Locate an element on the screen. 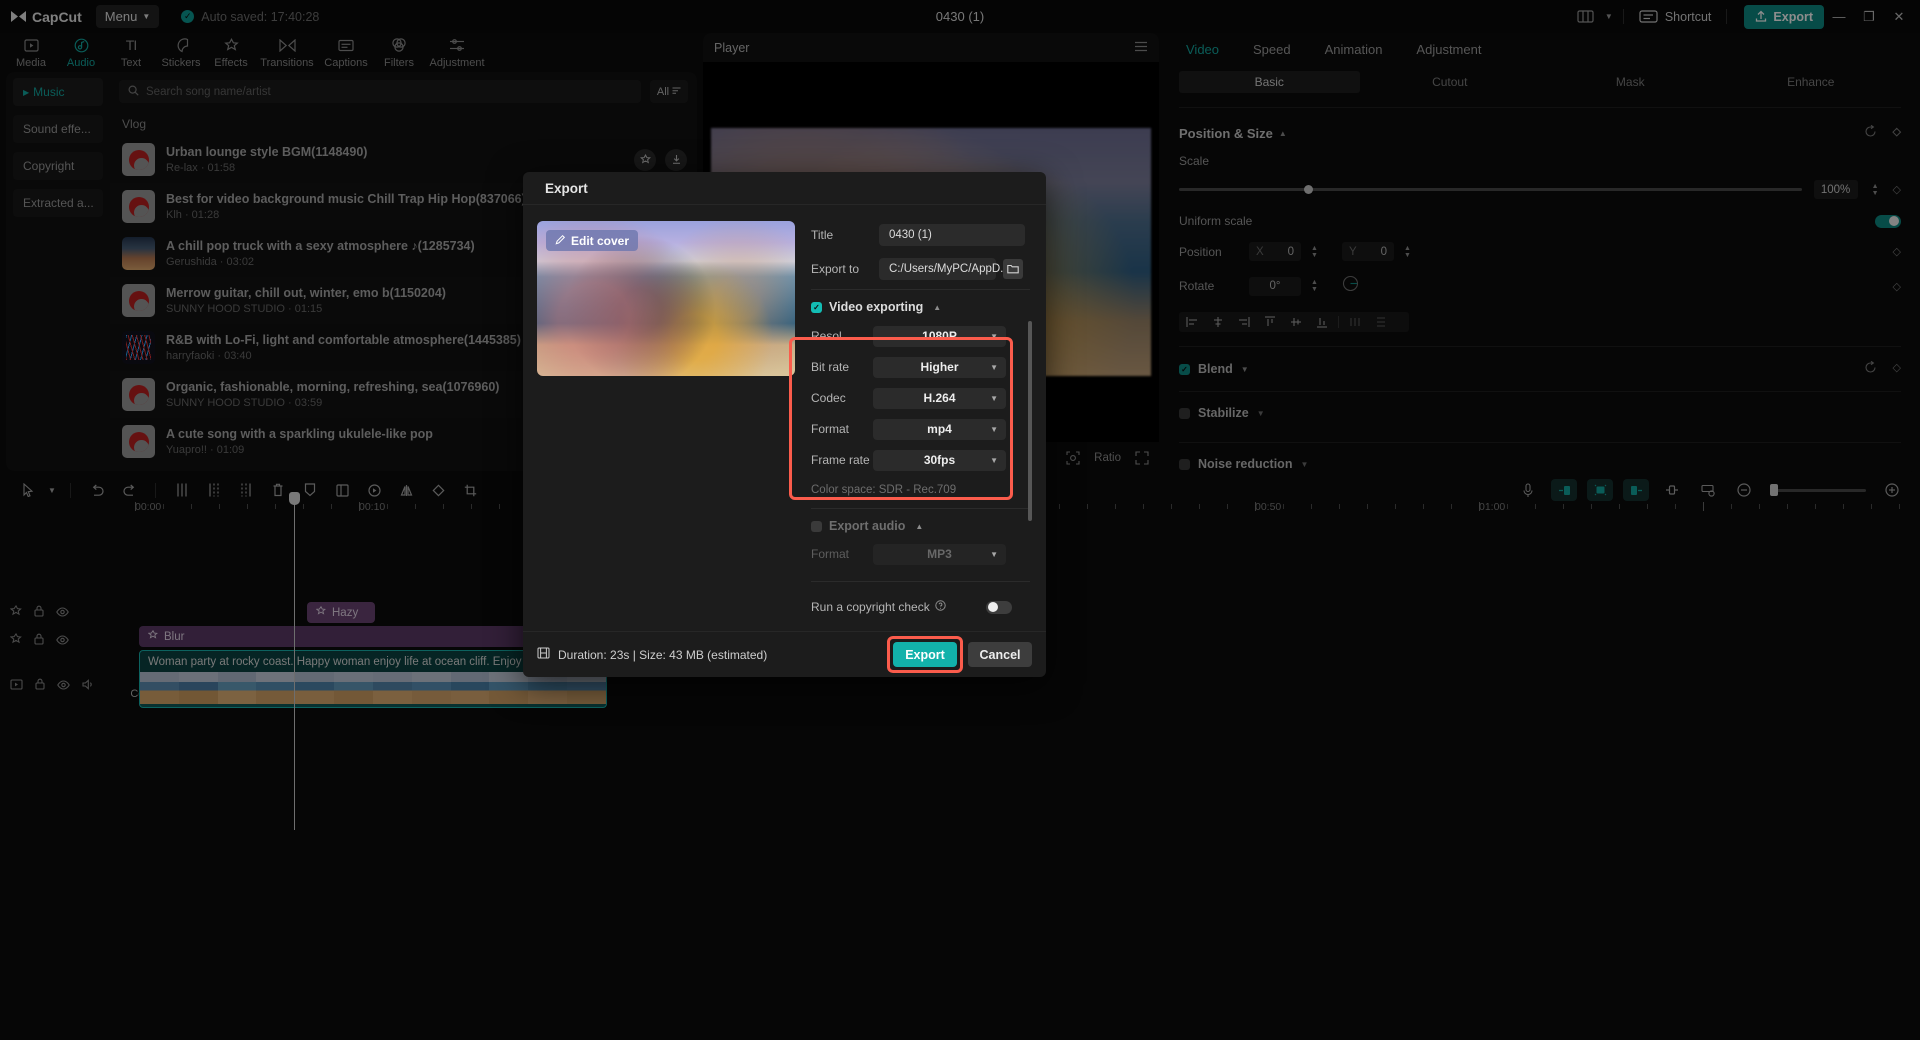 This screenshot has width=1920, height=1040. codec-select: H.264 ▼ is located at coordinates (939, 398).